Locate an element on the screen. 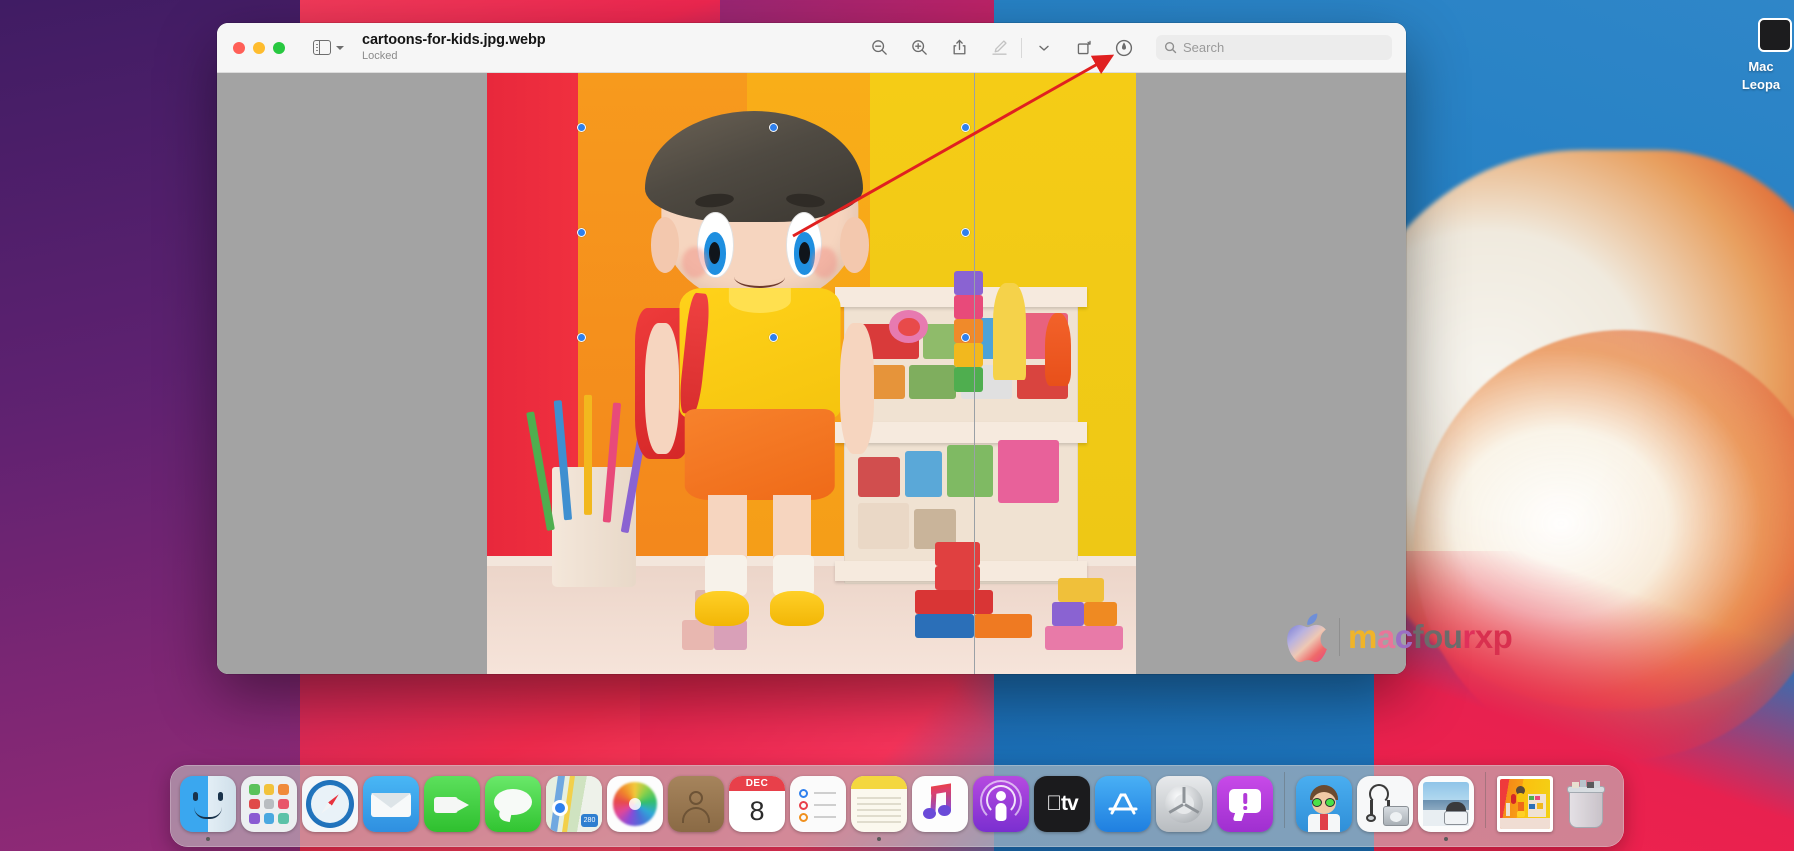 Image resolution: width=1794 pixels, height=851 pixels. dock-item-user-avatar is located at coordinates (1324, 806).